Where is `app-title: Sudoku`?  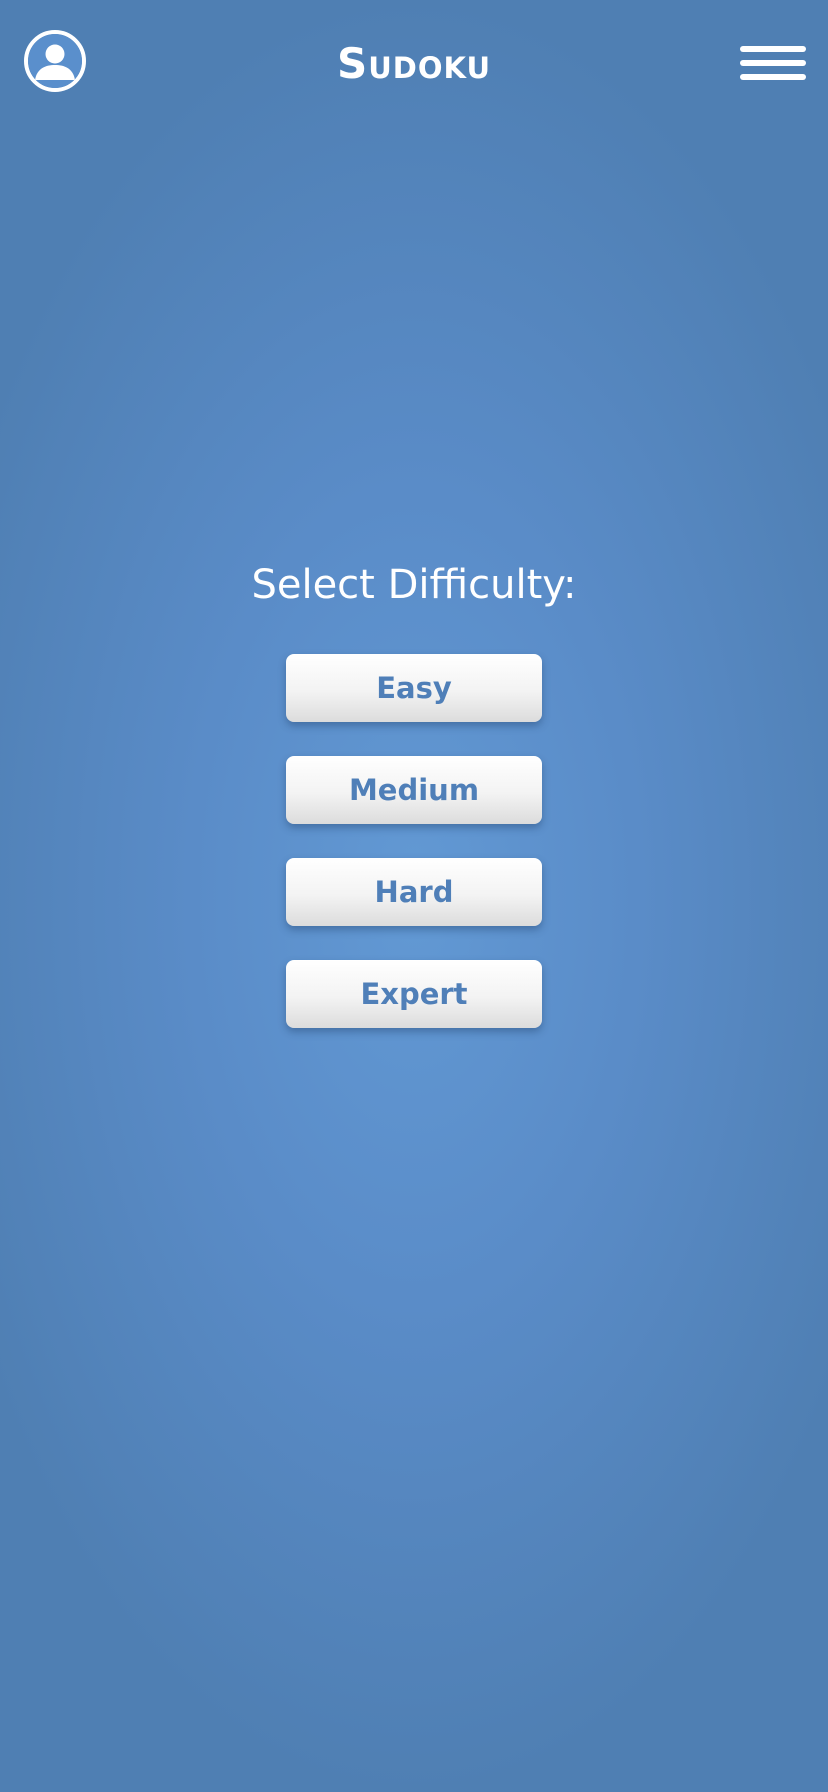
app-title: Sudoku is located at coordinates (414, 63).